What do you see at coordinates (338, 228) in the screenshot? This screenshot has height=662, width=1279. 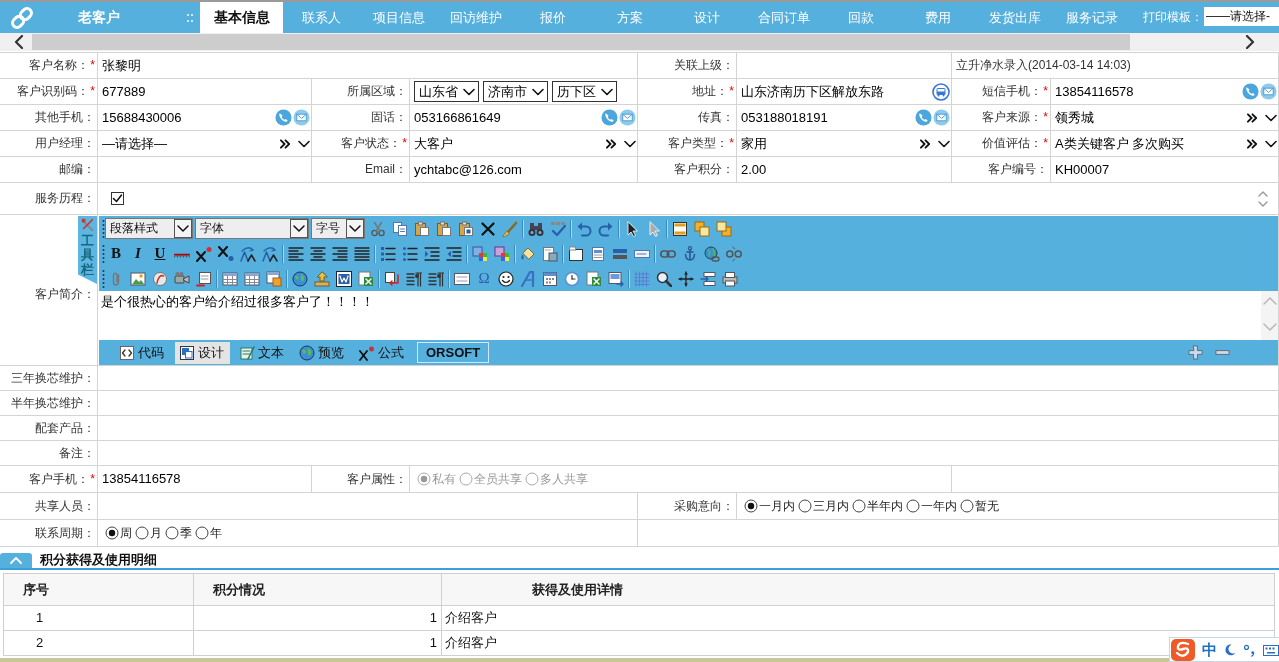 I see `toolbar-select: 字号` at bounding box center [338, 228].